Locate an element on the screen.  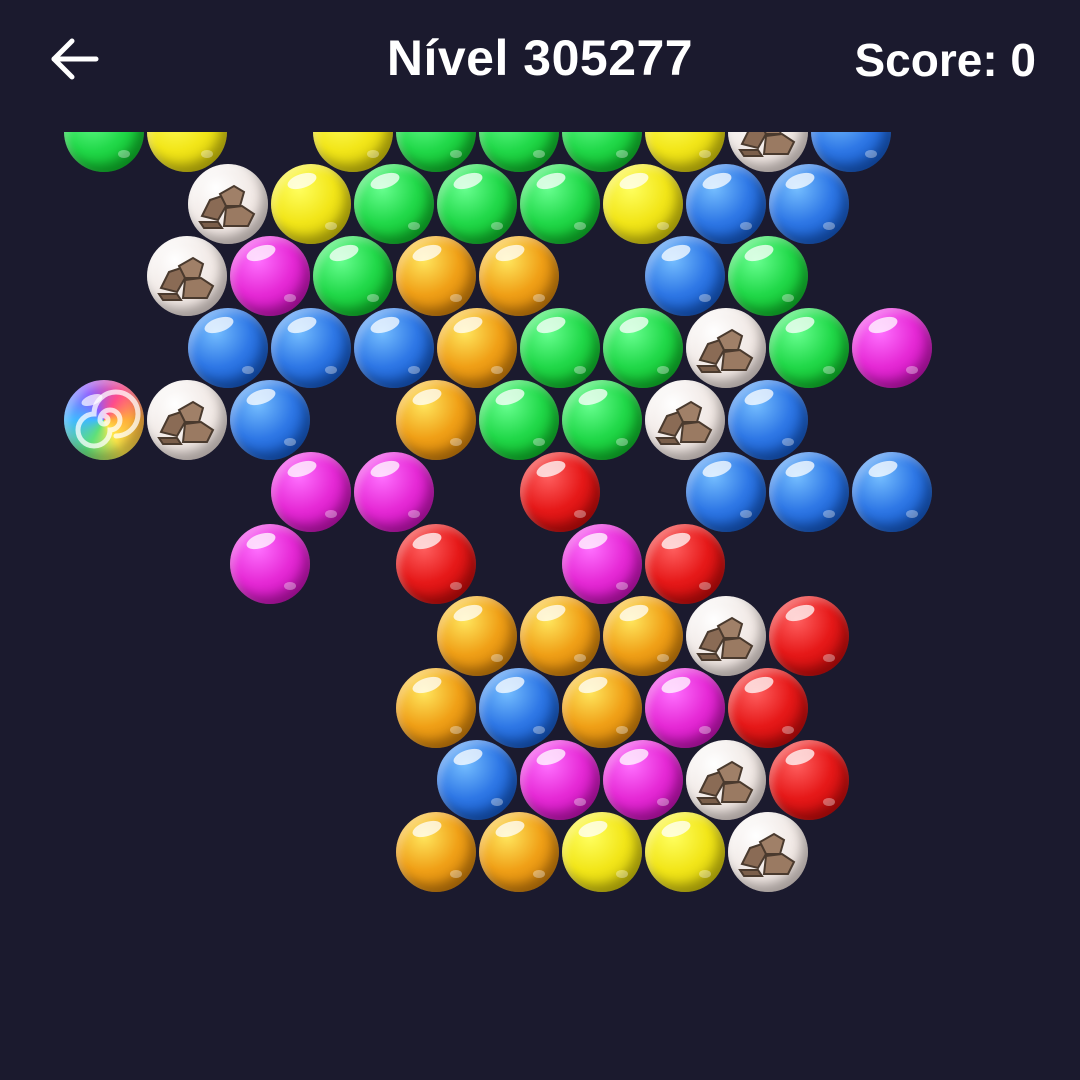
level-title: Nível 305277 is located at coordinates (540, 58).